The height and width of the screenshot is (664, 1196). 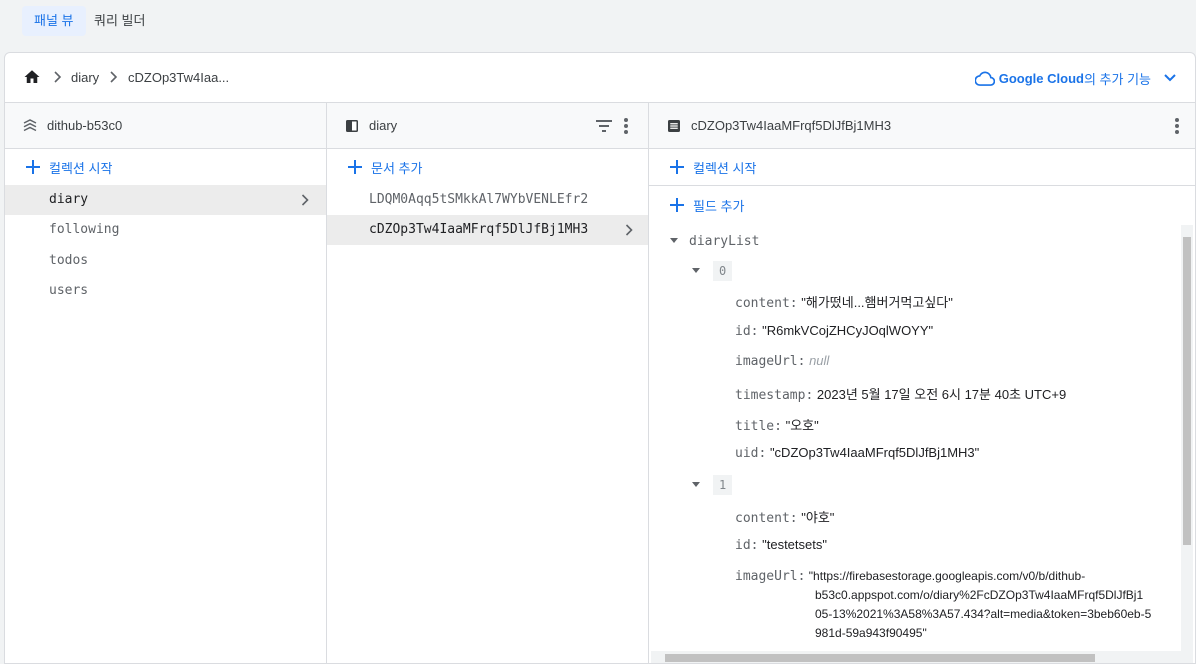 What do you see at coordinates (712, 485) in the screenshot?
I see `array-index-row: 1` at bounding box center [712, 485].